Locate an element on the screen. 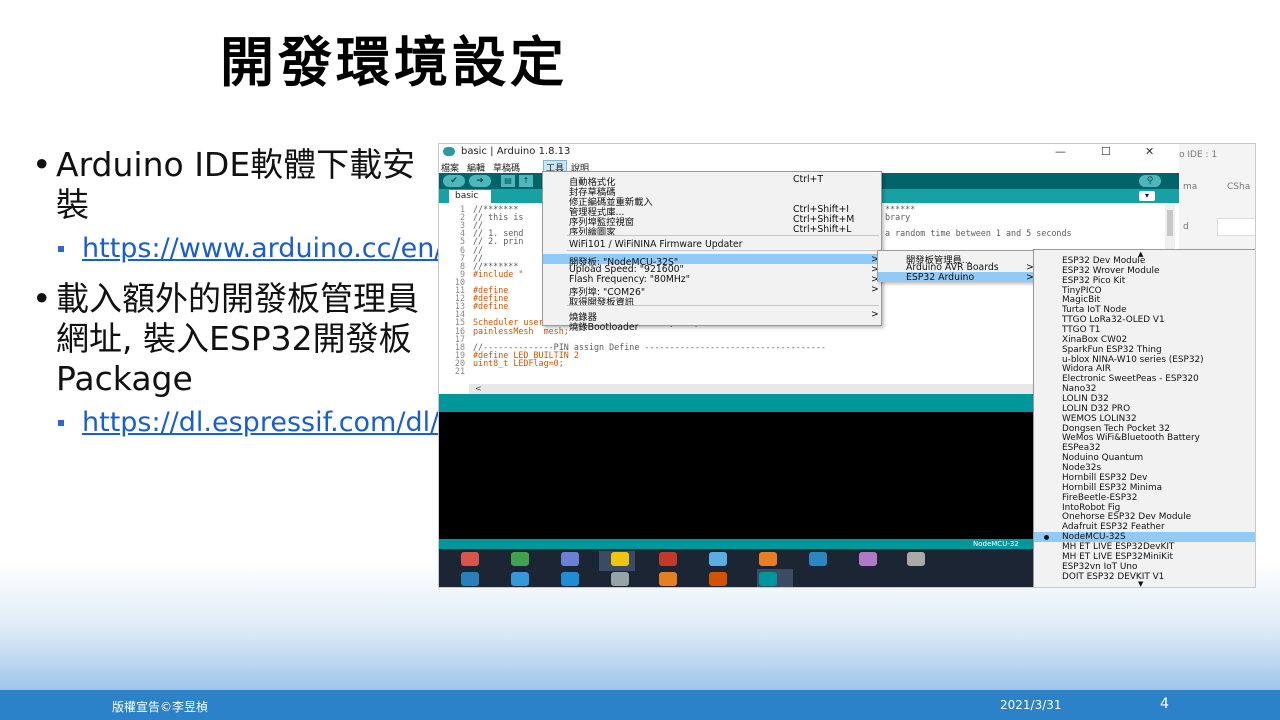 The width and height of the screenshot is (1280, 720). scroll-down-icon: ▼ is located at coordinates (1144, 583).